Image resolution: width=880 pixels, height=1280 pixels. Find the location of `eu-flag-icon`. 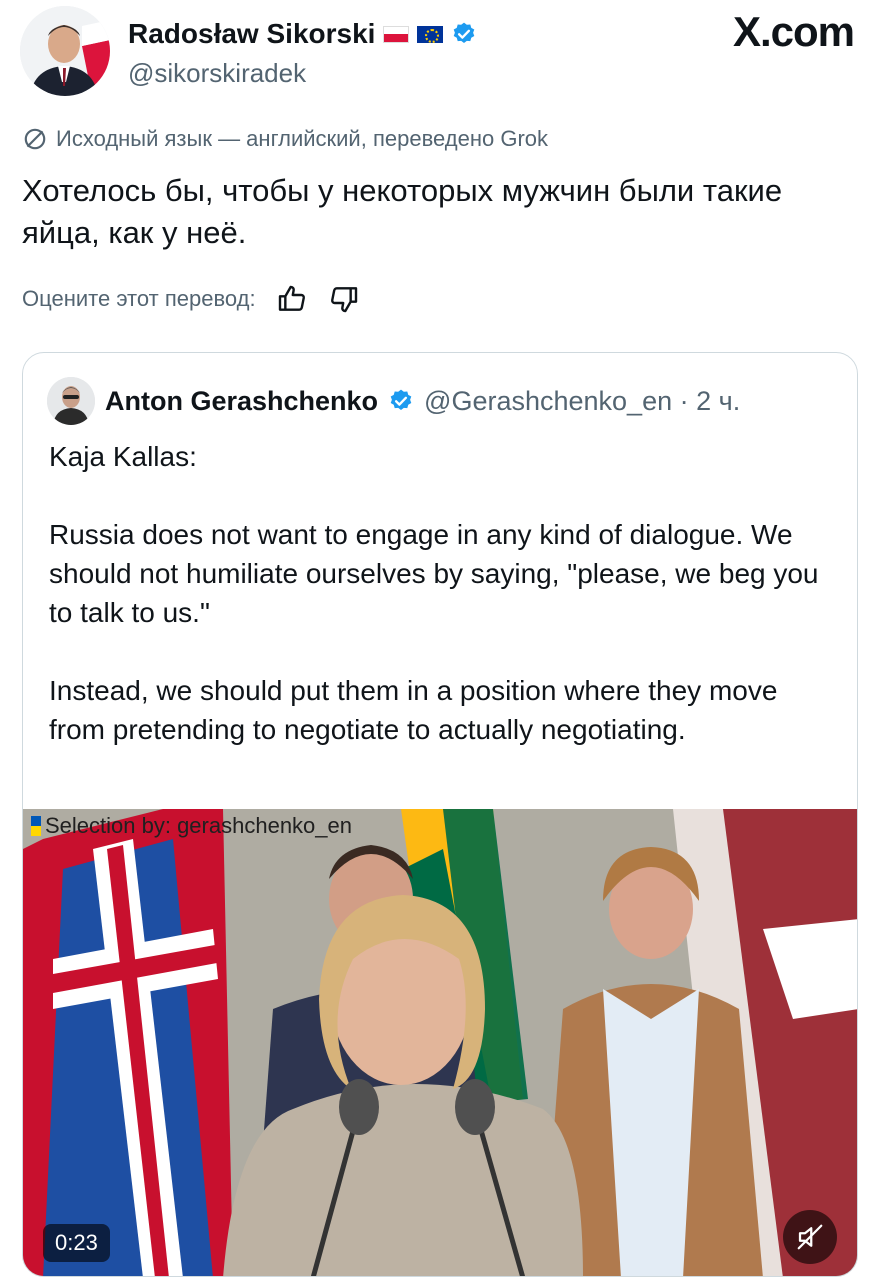

eu-flag-icon is located at coordinates (430, 34).